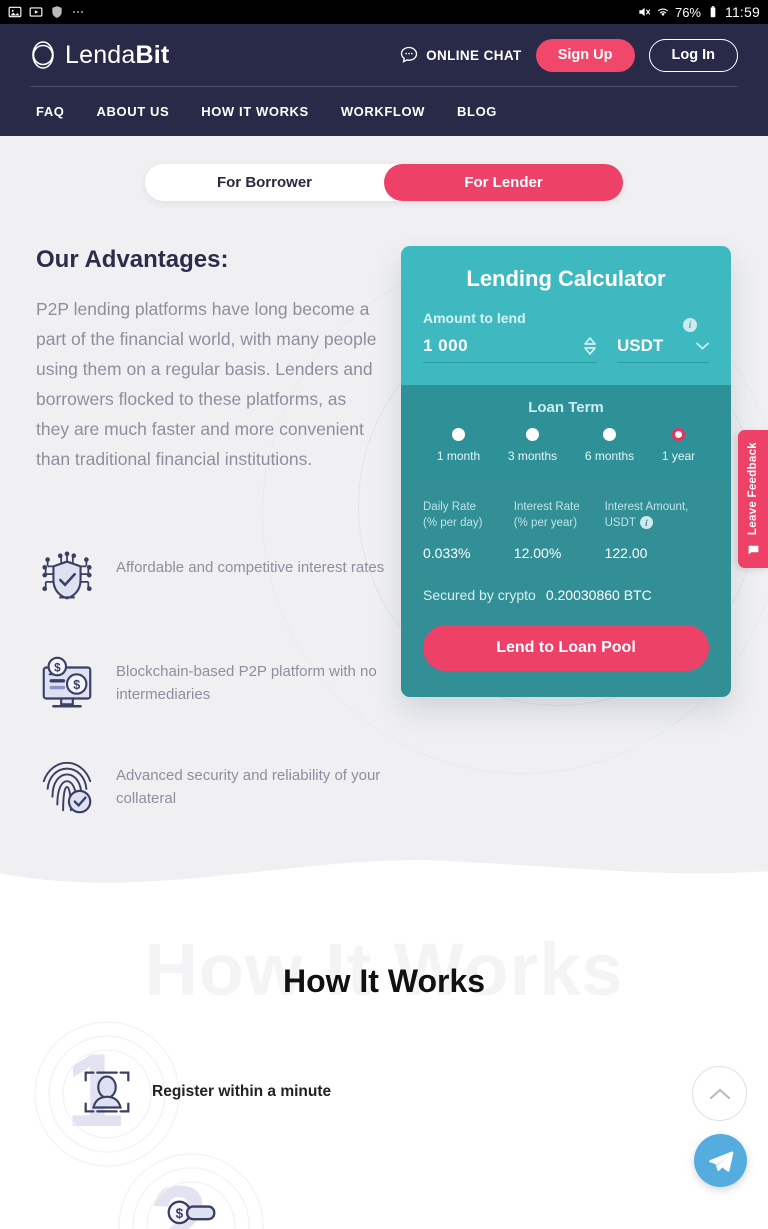 This screenshot has width=768, height=1229. I want to click on rate-header-line1: Interest Rate, so click(546, 507).